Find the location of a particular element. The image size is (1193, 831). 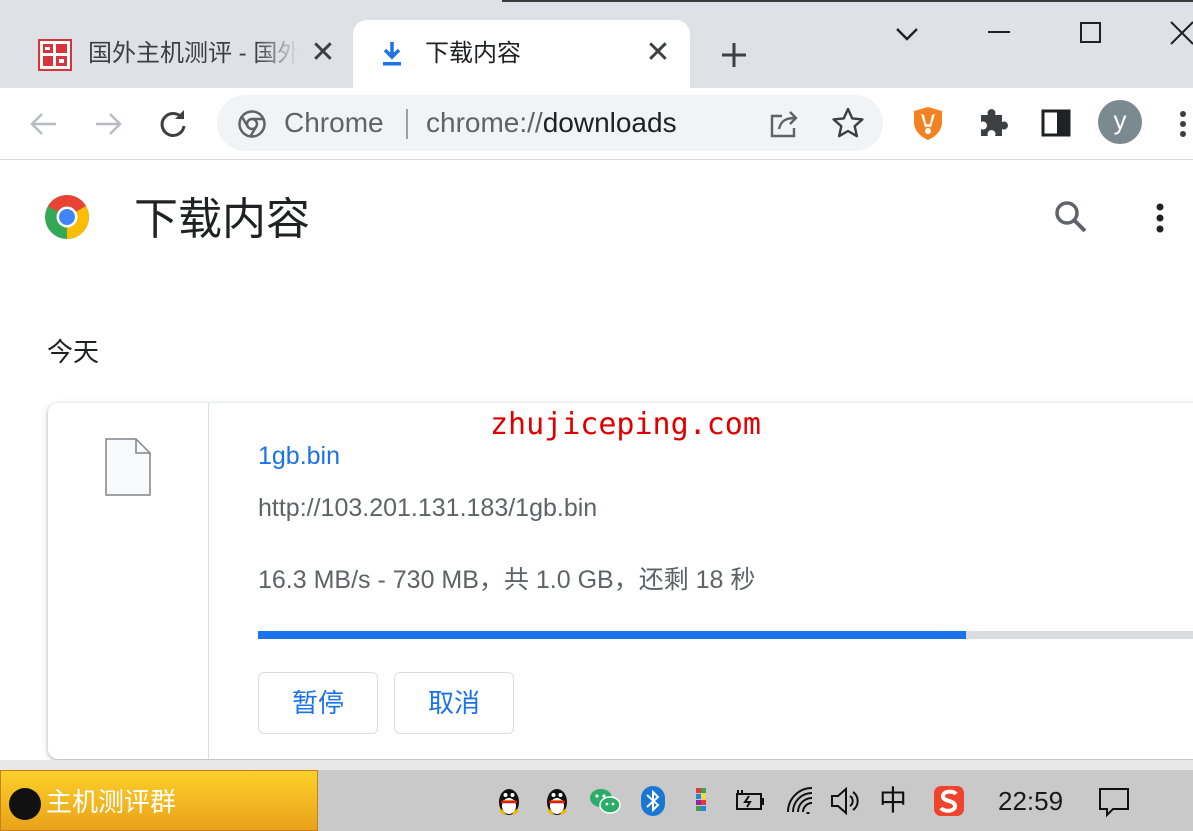

site-chip-label: Chrome is located at coordinates (334, 122).